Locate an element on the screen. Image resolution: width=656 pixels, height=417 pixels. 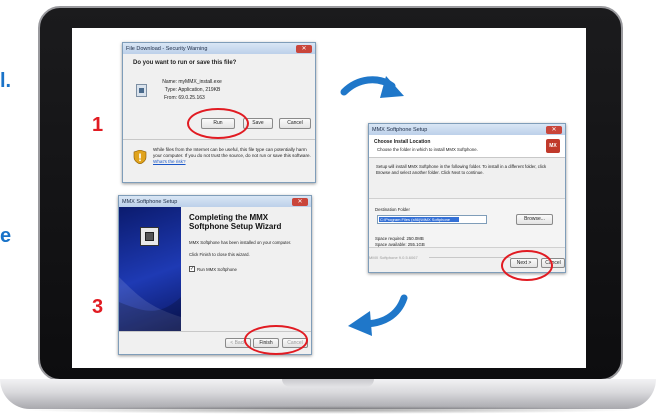
dialog-question: Do you want to run or save this file? is located at coordinates (185, 63).